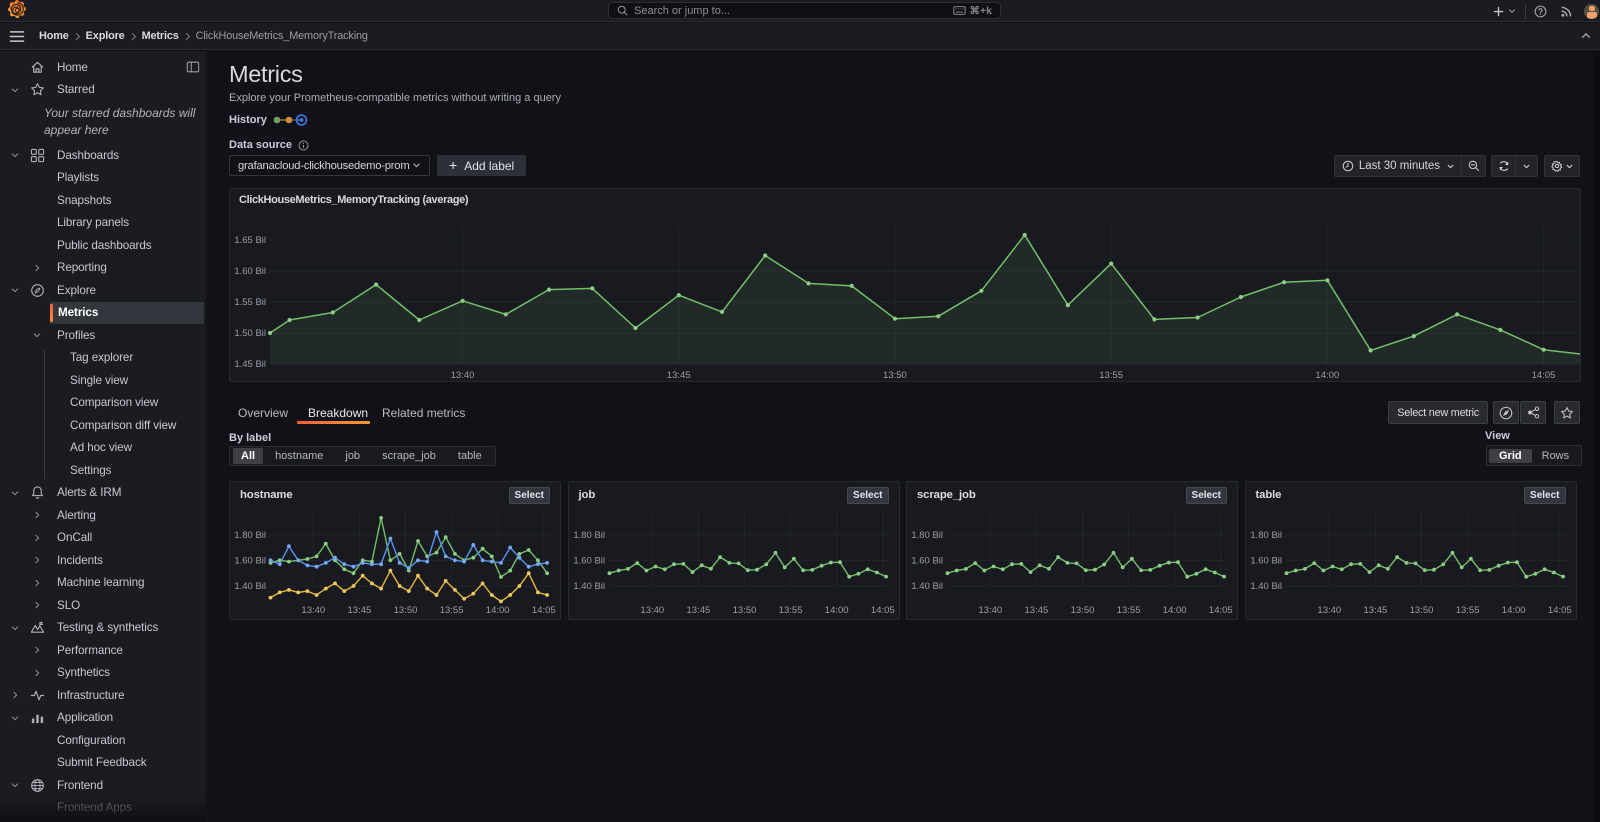  What do you see at coordinates (250, 302) in the screenshot?
I see `svg-text: 1.55 Bil` at bounding box center [250, 302].